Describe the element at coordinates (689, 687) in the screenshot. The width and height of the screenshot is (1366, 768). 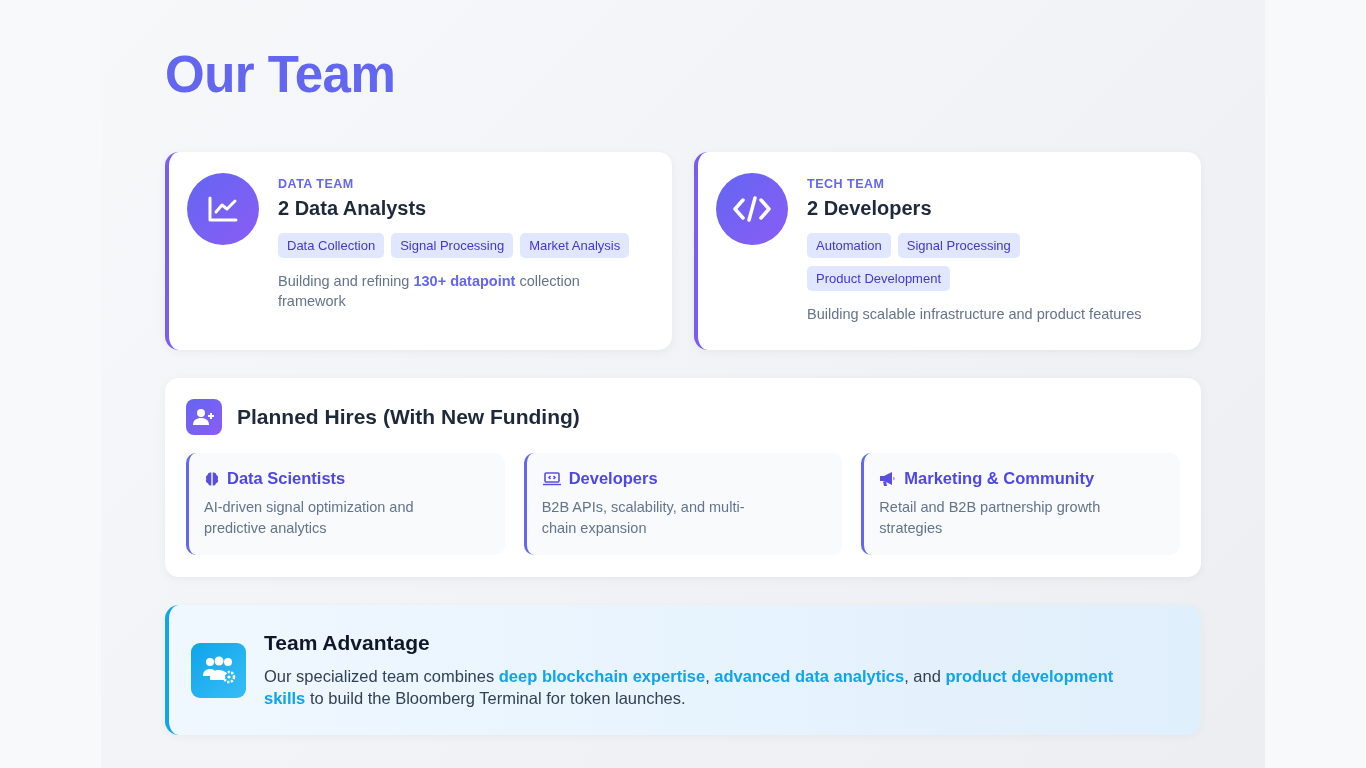
I see `advantage-text: Our specialized team combines deep blockchain expertise, advanced data analytics, and product development skills to build the Bloomberg Terminal for token launches.` at that location.